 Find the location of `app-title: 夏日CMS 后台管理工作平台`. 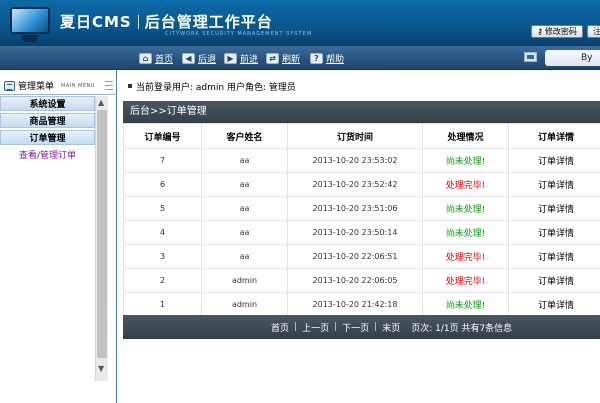

app-title: 夏日CMS 后台管理工作平台 is located at coordinates (166, 21).